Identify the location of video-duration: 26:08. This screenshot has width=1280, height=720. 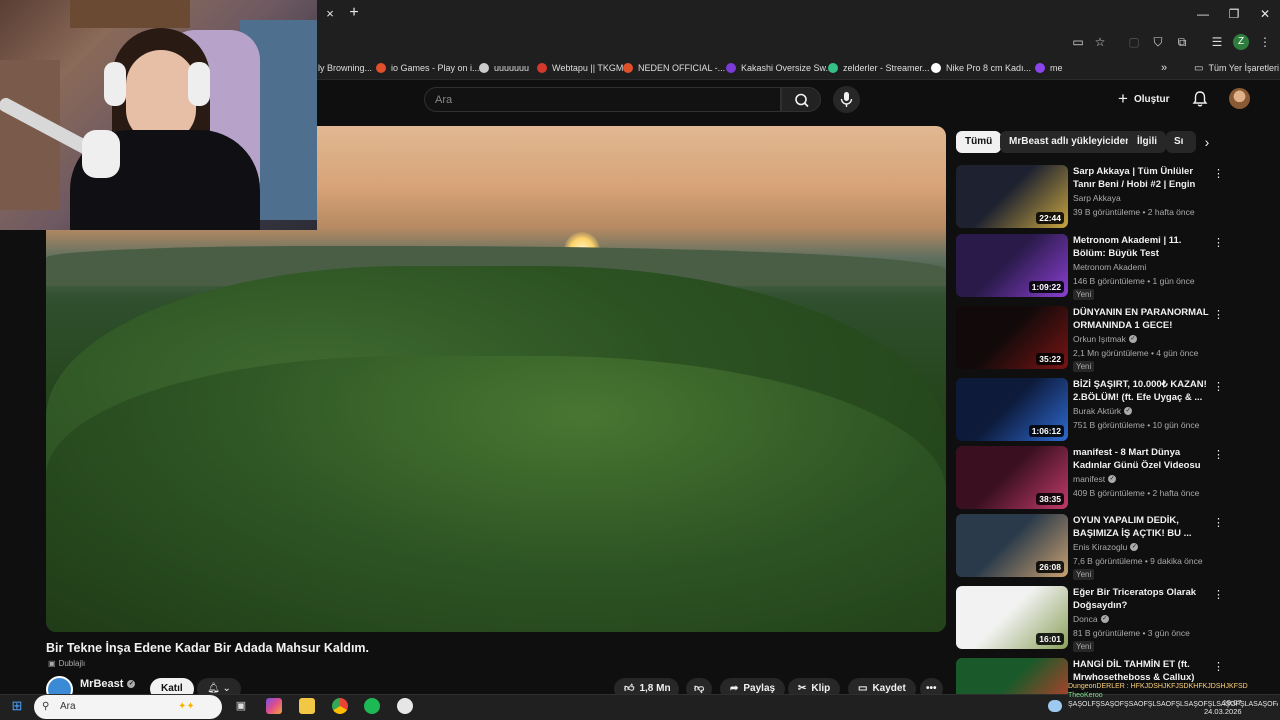
(1050, 567).